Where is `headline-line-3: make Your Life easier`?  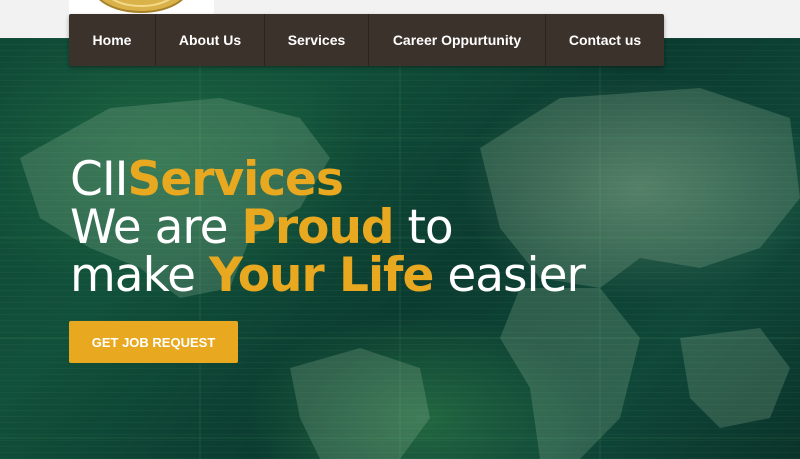 headline-line-3: make Your Life easier is located at coordinates (328, 276).